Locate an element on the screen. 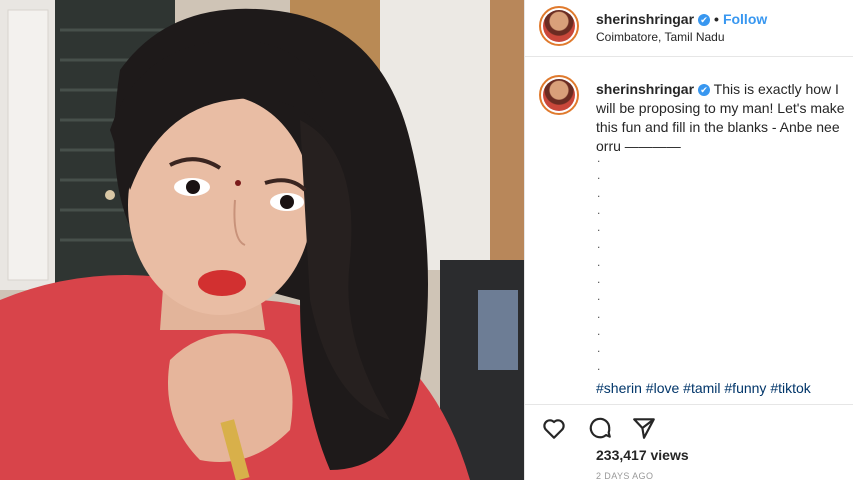 Image resolution: width=853 pixels, height=481 pixels. comment-icon is located at coordinates (600, 428).